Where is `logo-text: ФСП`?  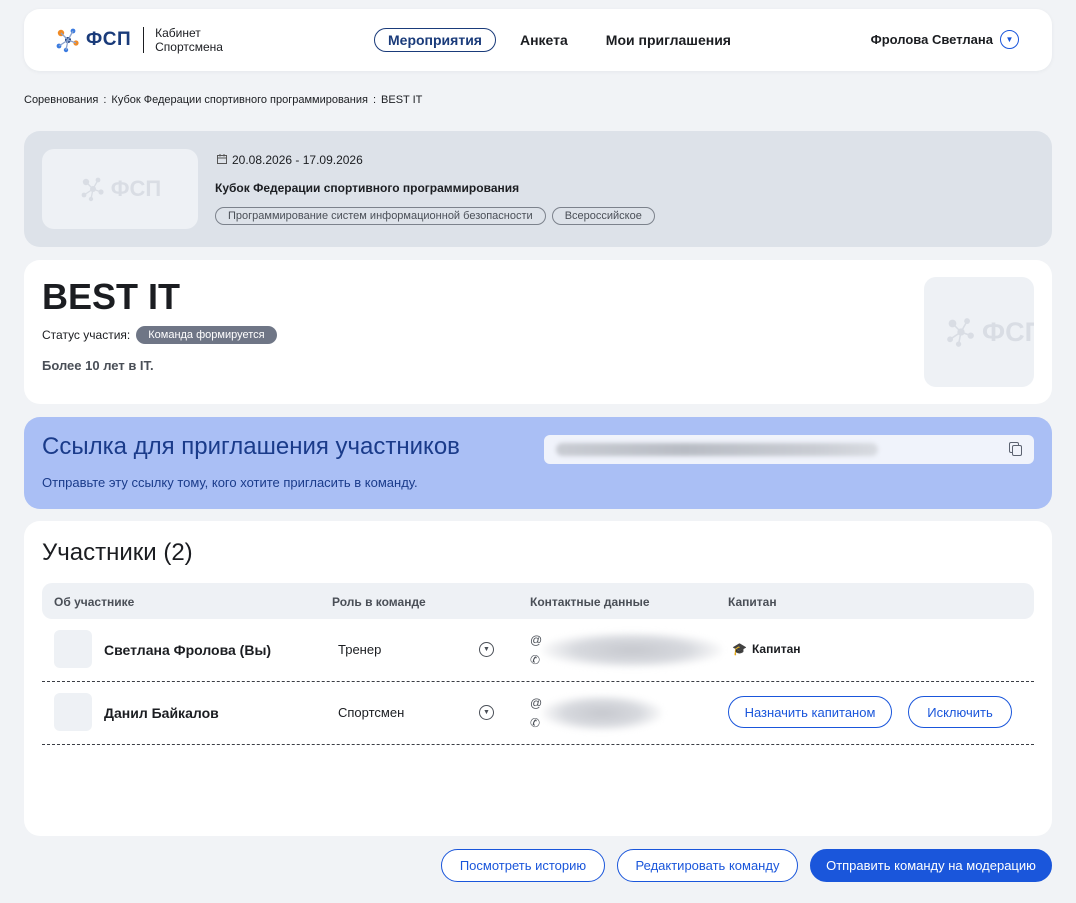
logo-text: ФСП is located at coordinates (109, 39).